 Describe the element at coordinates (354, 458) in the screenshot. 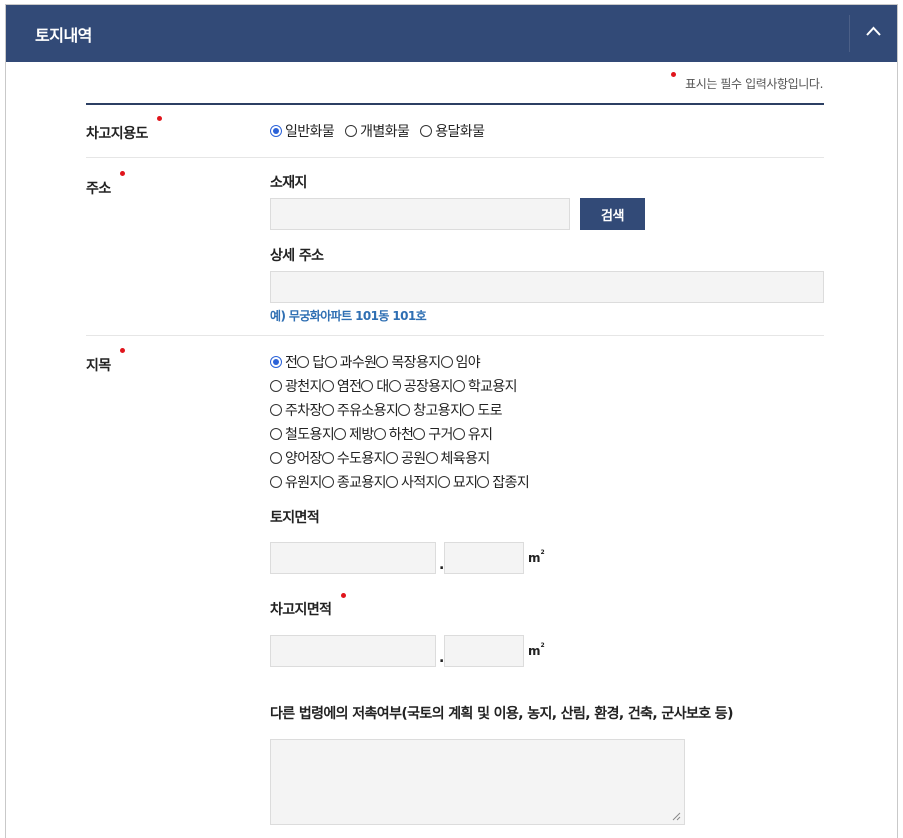

I see `jimok-option: 수도용지` at that location.